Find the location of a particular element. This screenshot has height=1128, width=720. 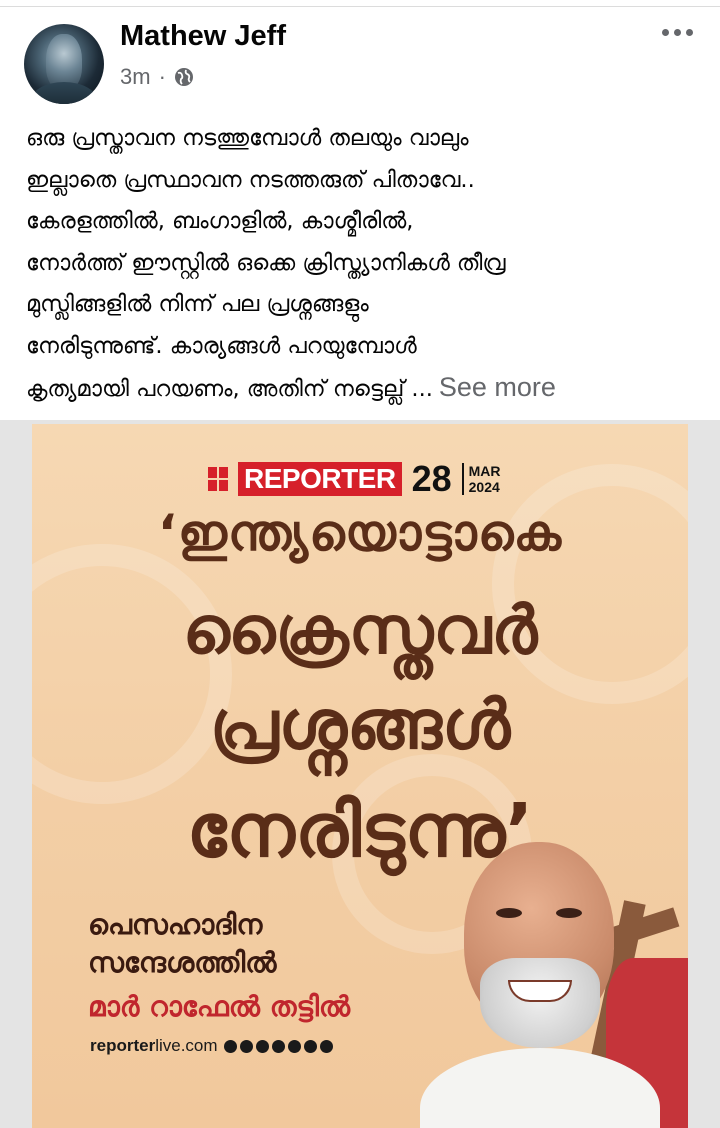

bishop-beard is located at coordinates (540, 1003).